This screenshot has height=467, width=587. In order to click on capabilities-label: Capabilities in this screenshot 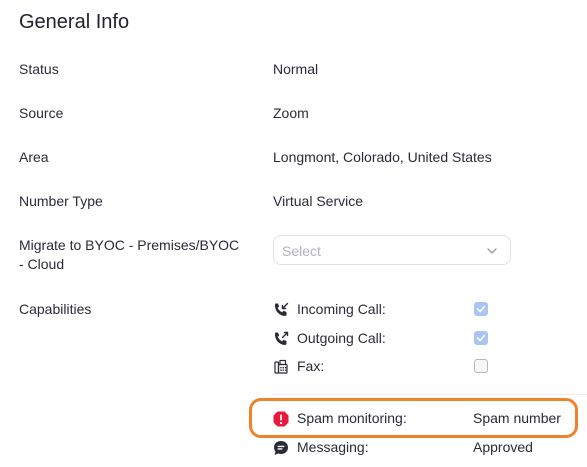, I will do `click(55, 309)`.